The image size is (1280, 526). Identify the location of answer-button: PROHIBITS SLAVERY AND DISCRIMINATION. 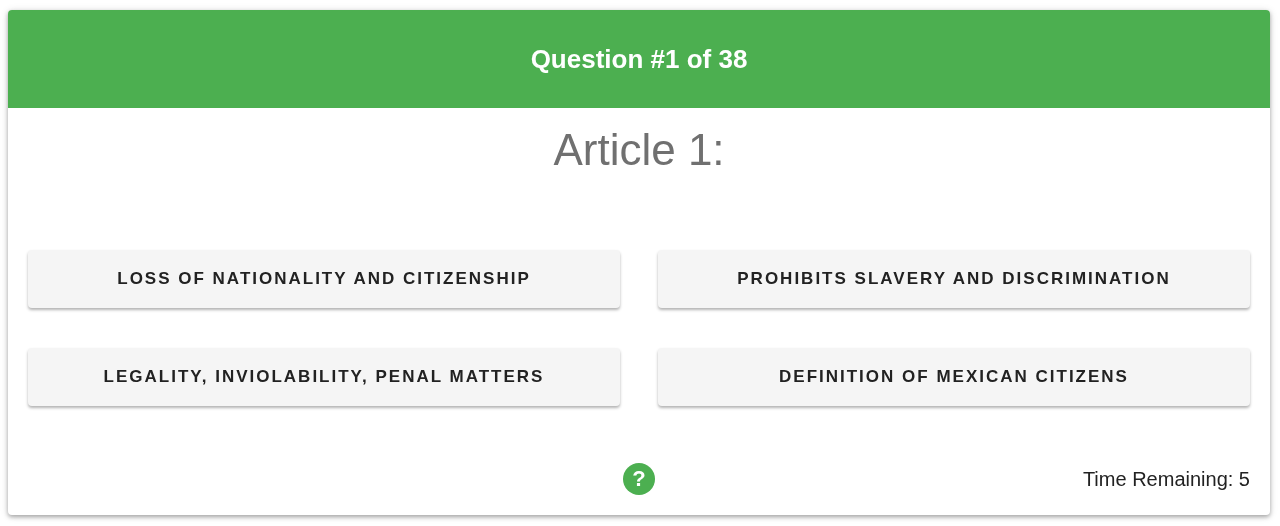
(954, 279).